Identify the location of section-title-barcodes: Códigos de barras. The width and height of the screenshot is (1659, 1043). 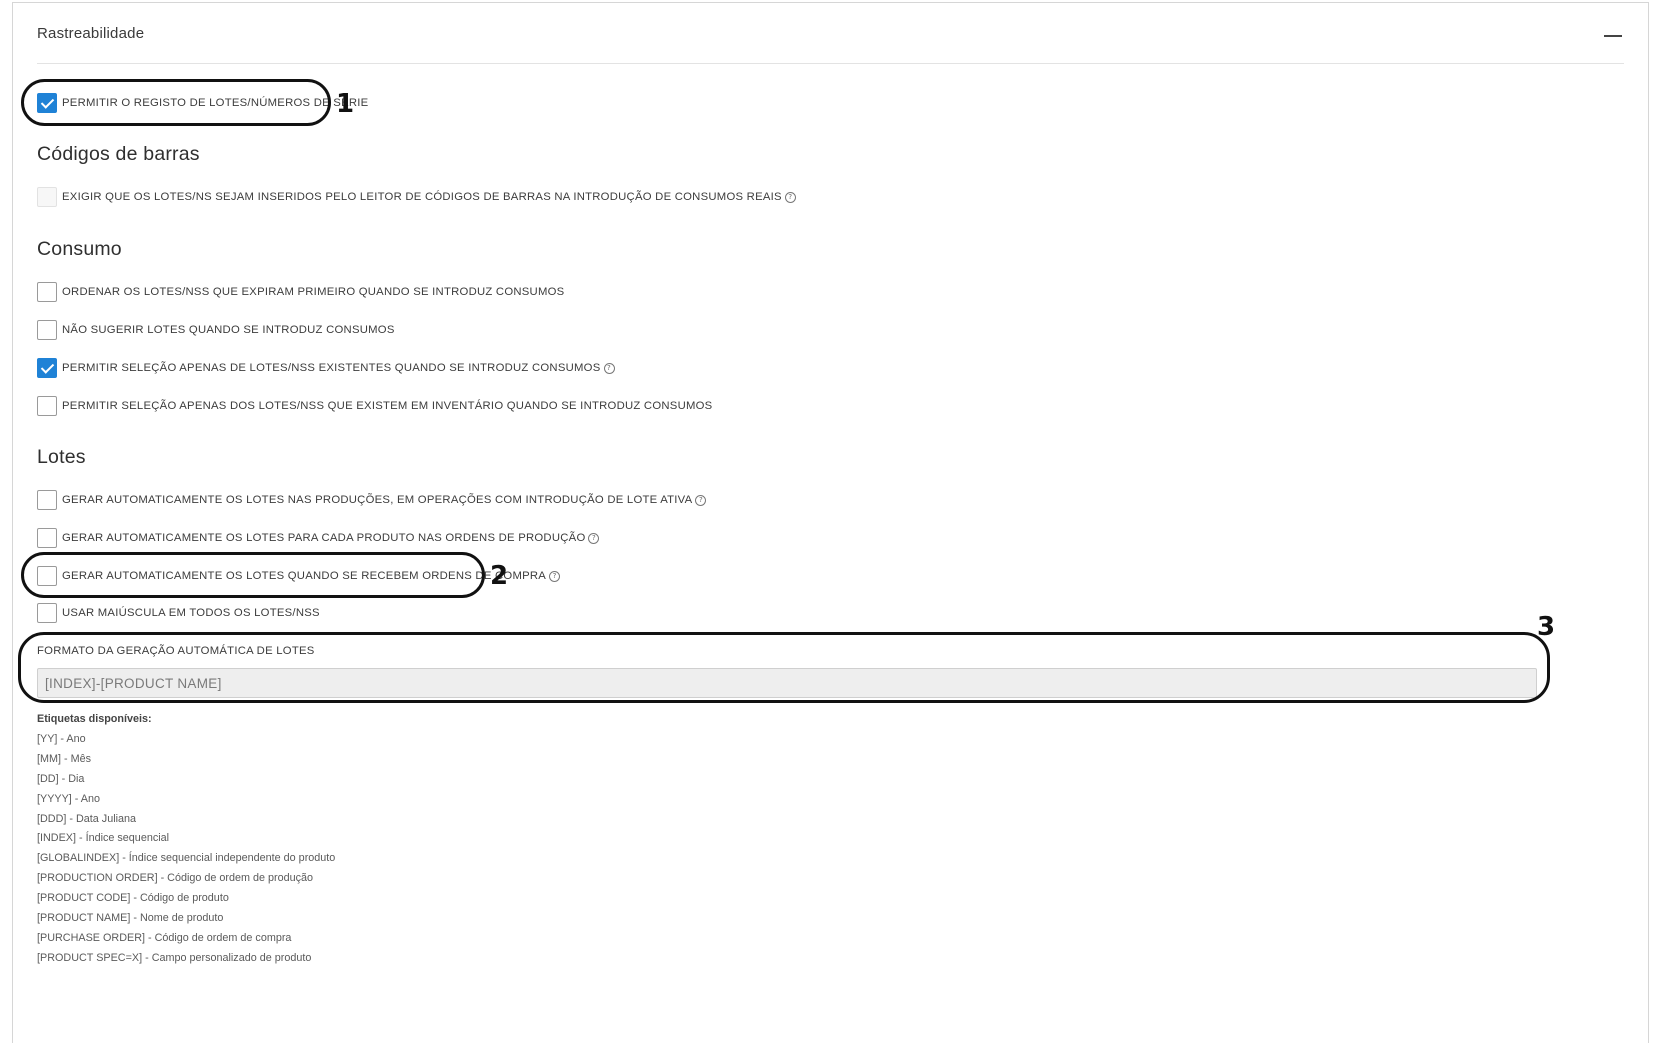
(118, 154).